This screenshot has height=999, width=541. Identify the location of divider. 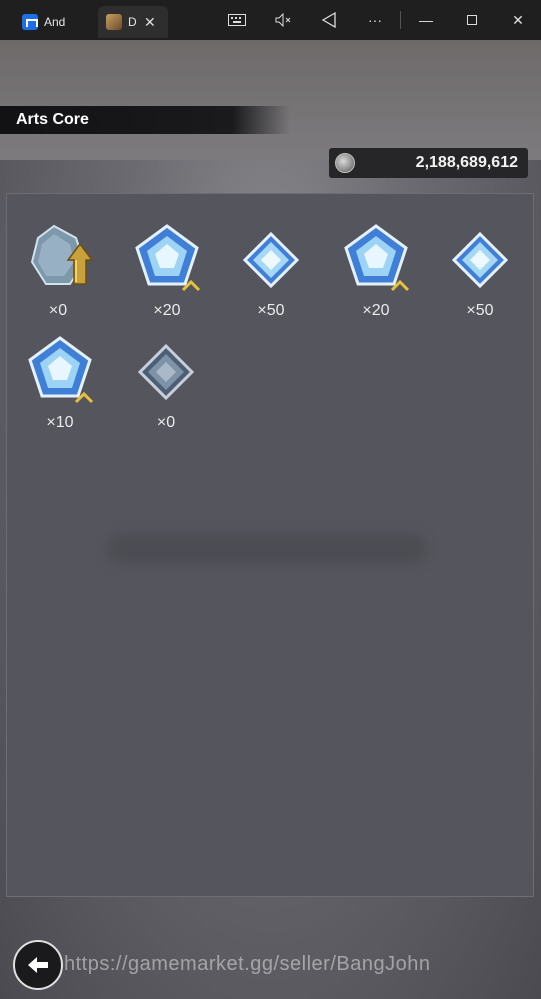
(400, 20).